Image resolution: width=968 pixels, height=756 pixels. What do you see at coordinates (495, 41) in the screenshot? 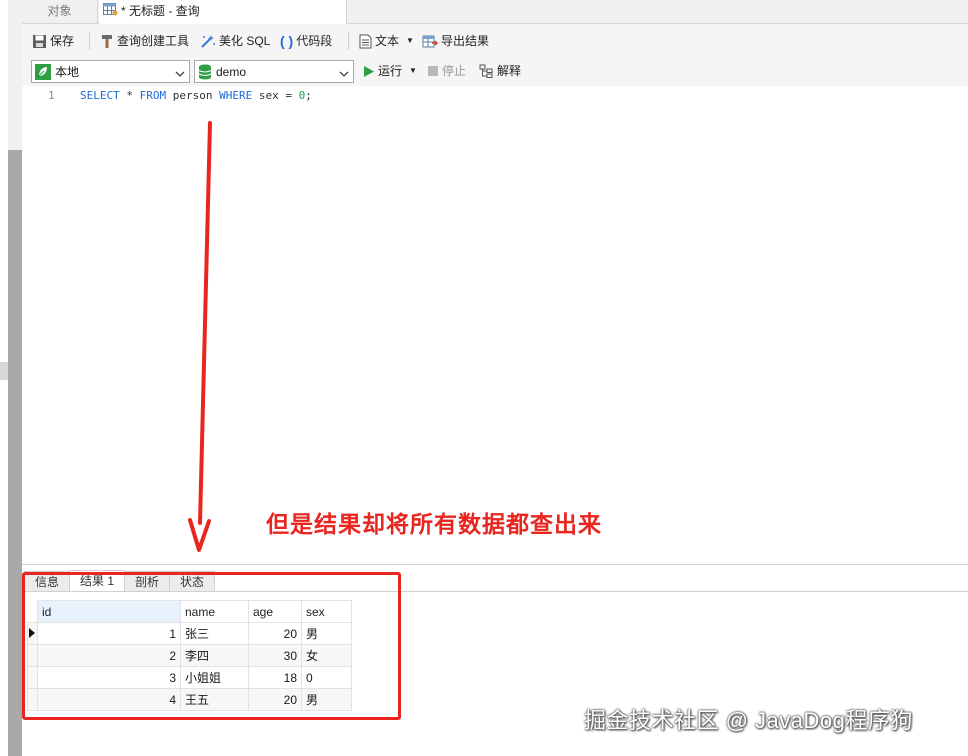
I see `main-toolbar: 保存 查询创建工具 美化 SQL ( ) 代码段 文本 ▼ 导出结果` at bounding box center [495, 41].